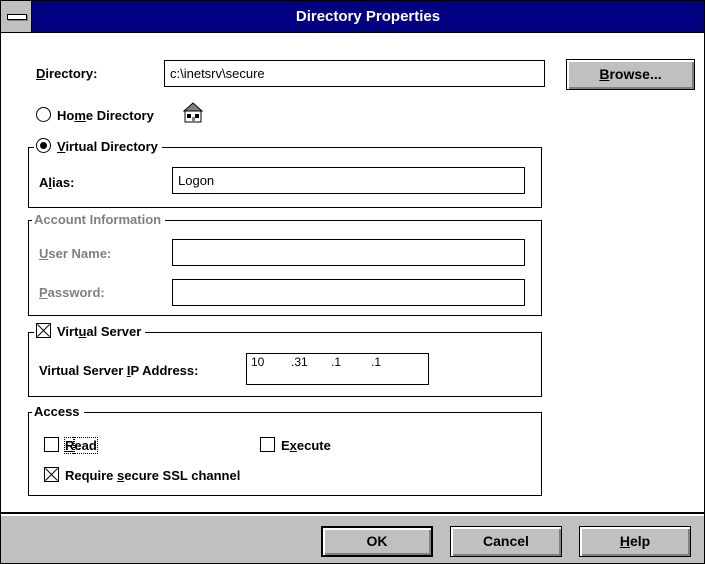 Image resolution: width=705 pixels, height=564 pixels. Describe the element at coordinates (98, 146) in the screenshot. I see `virtual-directory-radio: Virtual Directory` at that location.